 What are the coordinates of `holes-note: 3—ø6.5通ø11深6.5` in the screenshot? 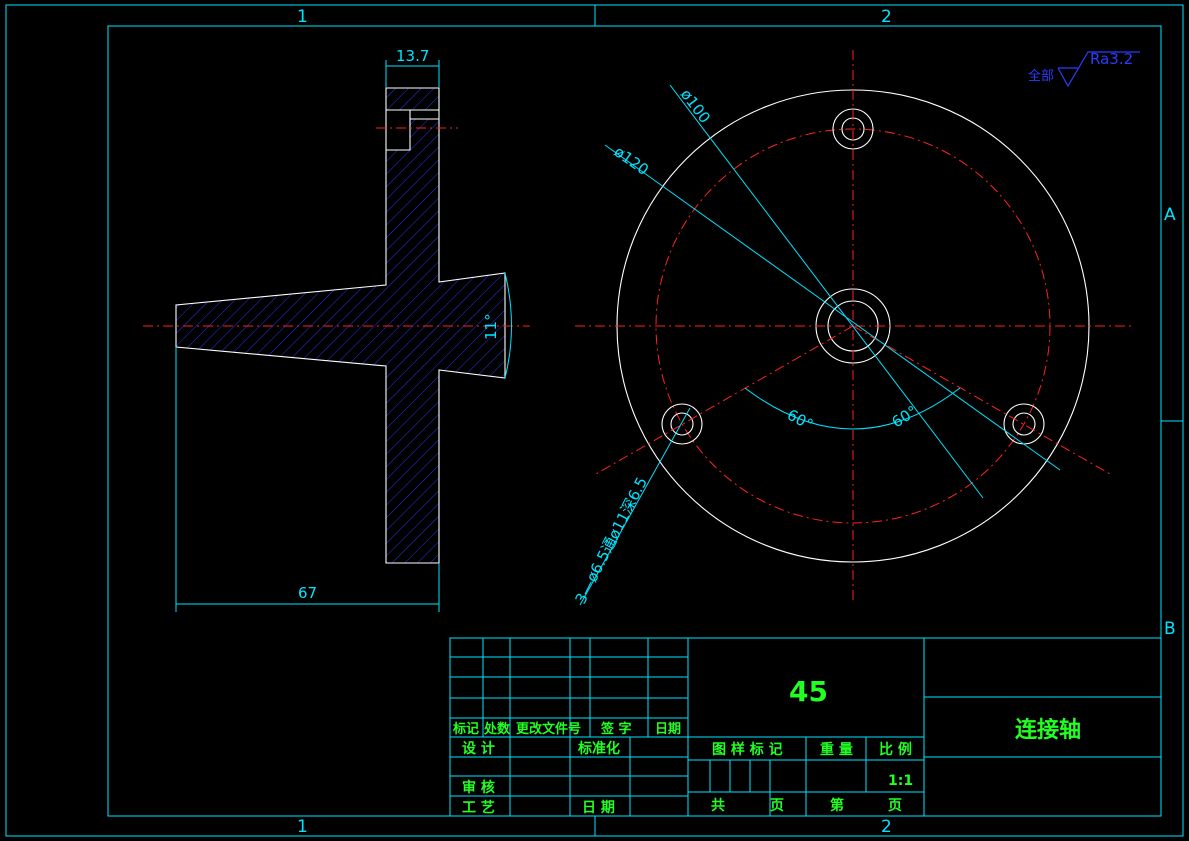 It's located at (611, 540).